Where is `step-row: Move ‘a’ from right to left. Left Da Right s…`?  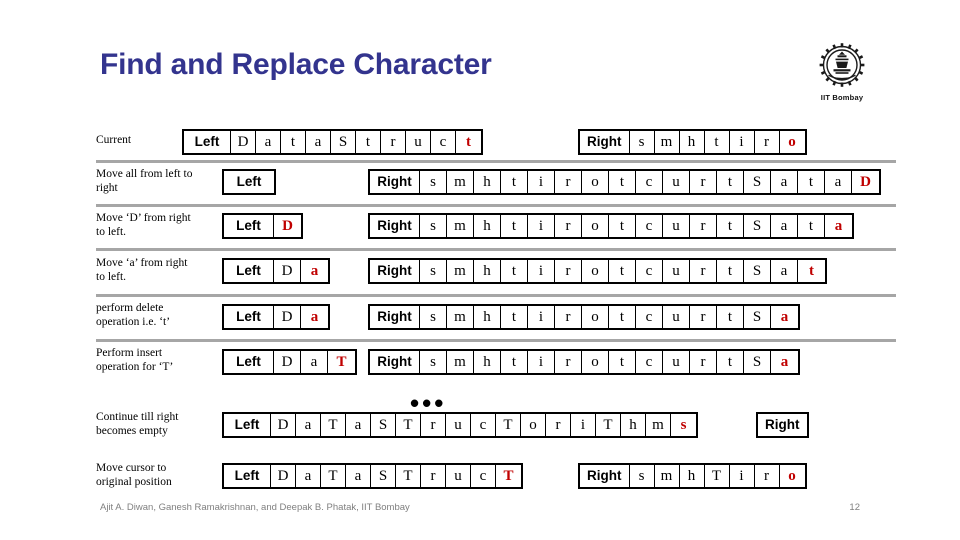 step-row: Move ‘a’ from right to left. Left Da Right s… is located at coordinates (496, 271).